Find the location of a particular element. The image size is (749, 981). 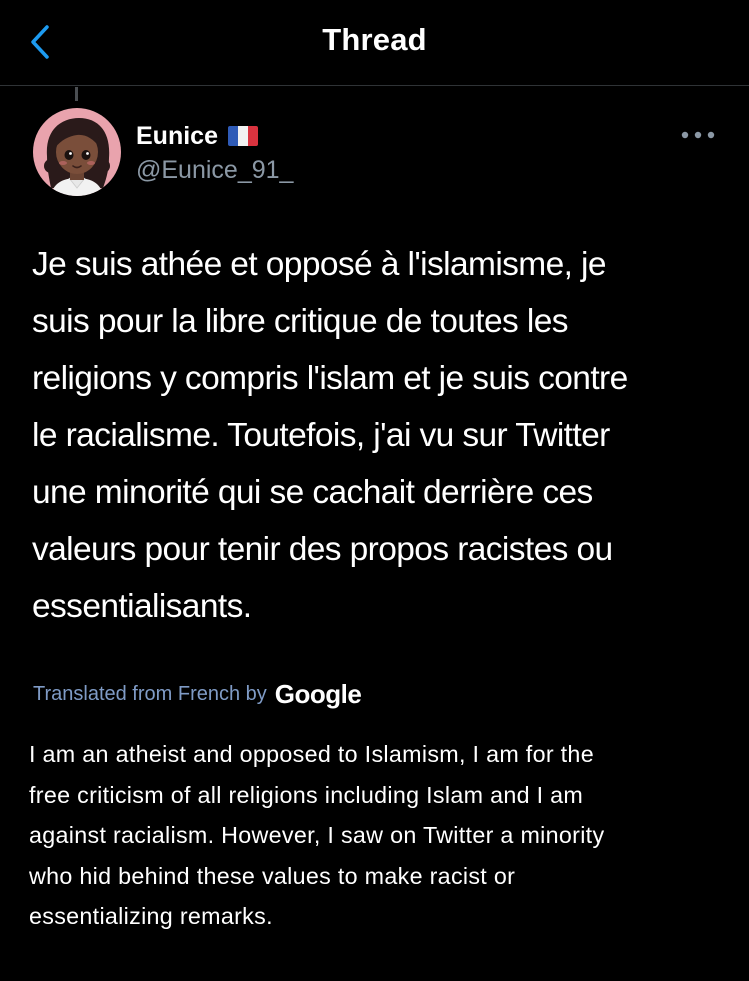

author-display-name: Eunice is located at coordinates (177, 136).